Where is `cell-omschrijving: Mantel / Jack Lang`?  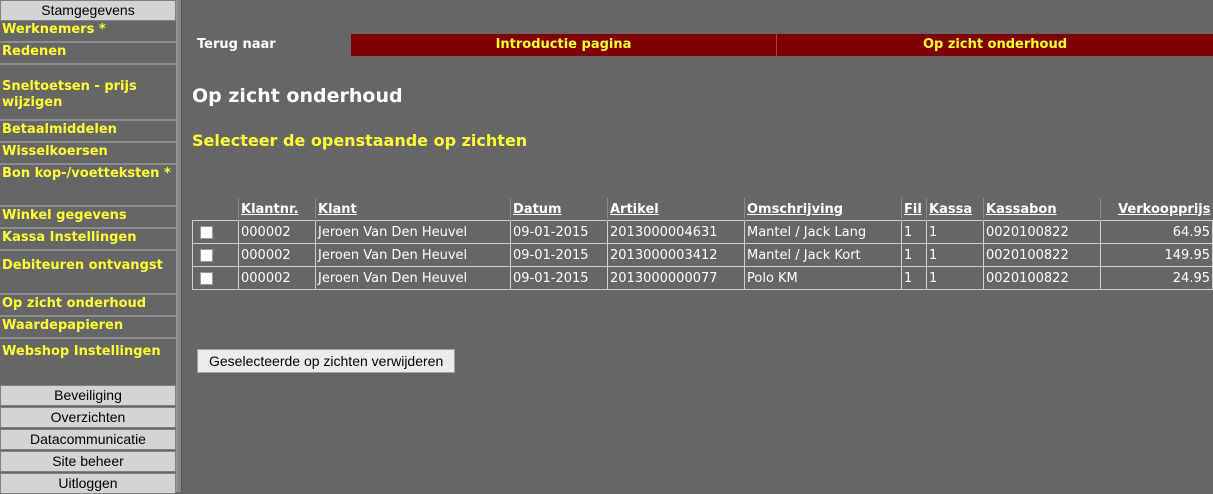
cell-omschrijving: Mantel / Jack Lang is located at coordinates (823, 232).